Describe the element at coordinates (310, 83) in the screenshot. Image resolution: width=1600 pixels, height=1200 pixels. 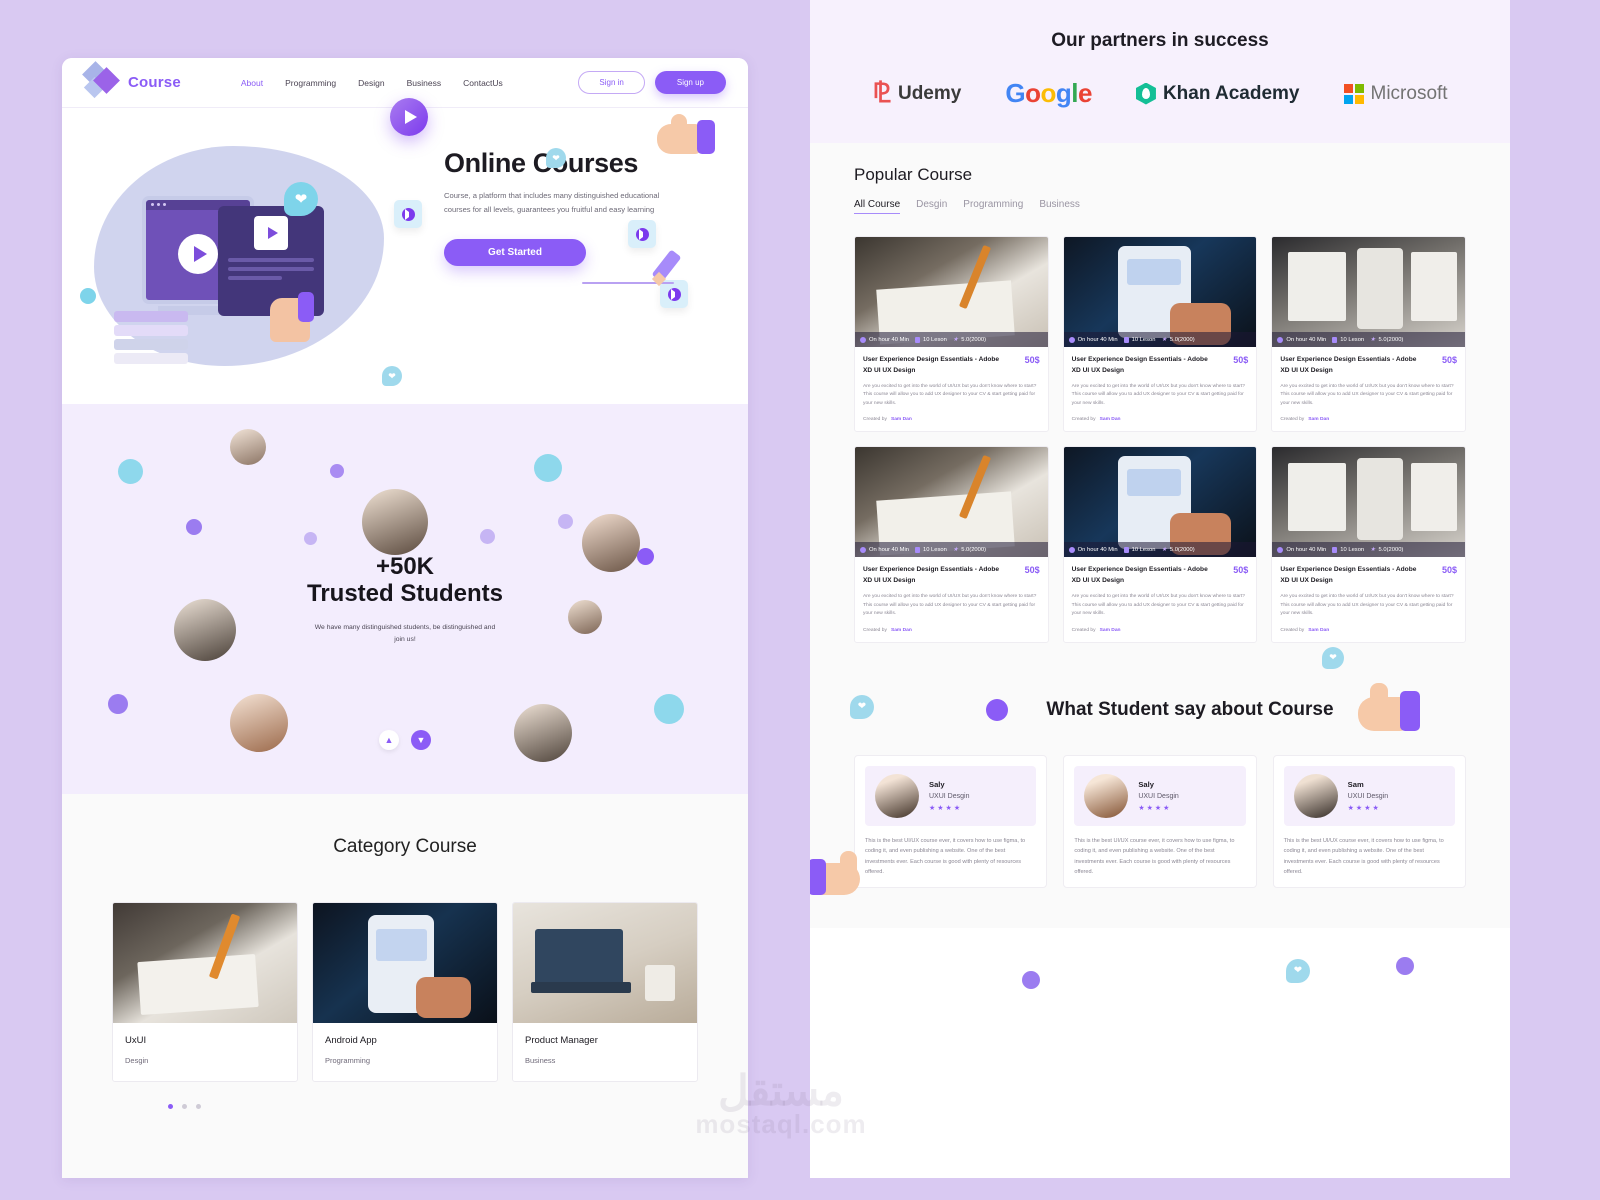
I see `nav-link-programming: Programming` at that location.